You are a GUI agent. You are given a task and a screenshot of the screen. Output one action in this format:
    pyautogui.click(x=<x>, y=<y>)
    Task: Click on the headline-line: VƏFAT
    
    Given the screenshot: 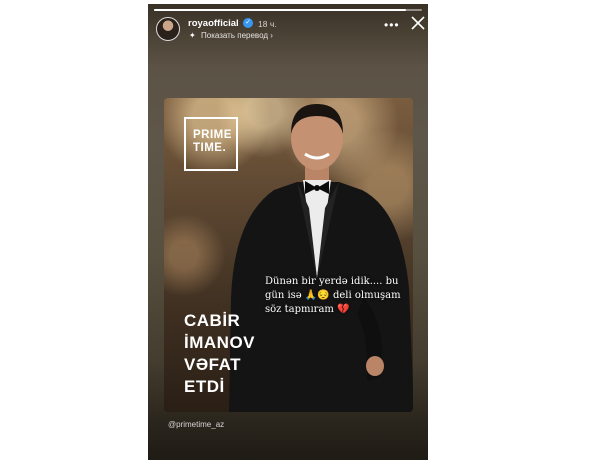 What is the action you would take?
    pyautogui.click(x=213, y=364)
    